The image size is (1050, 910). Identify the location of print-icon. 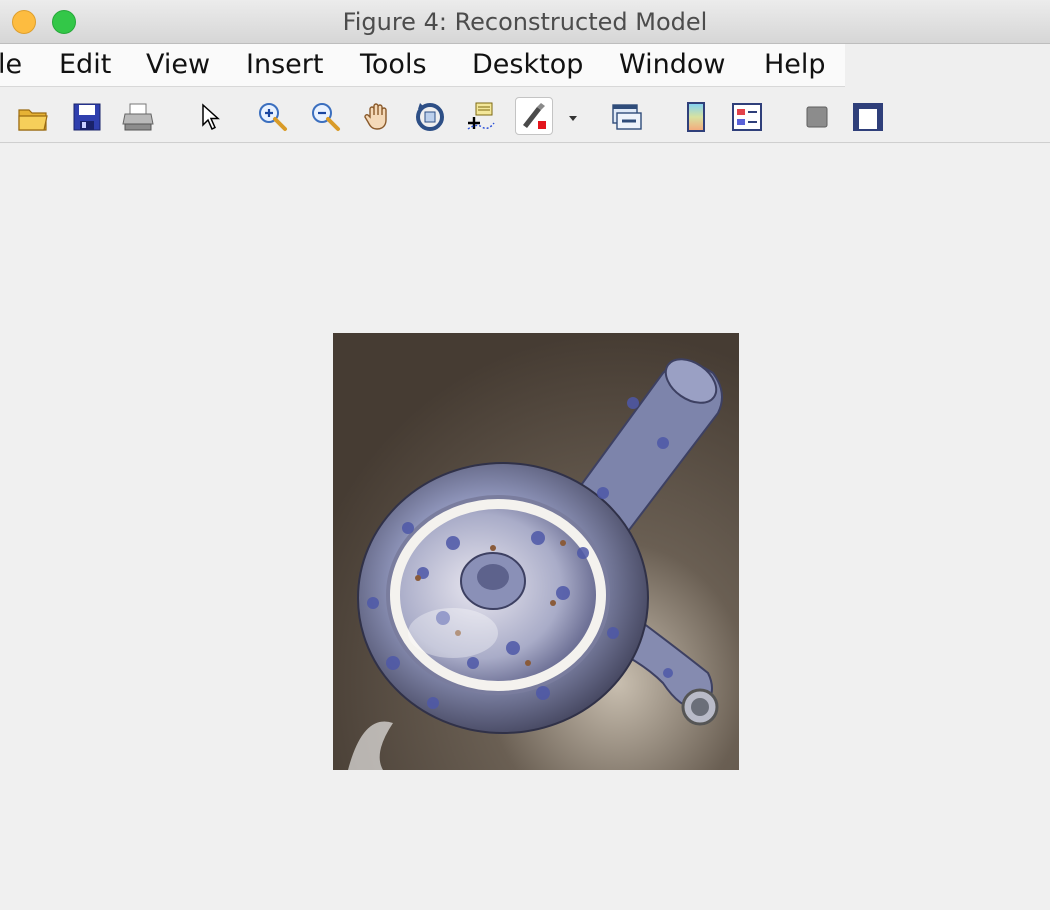
(138, 117).